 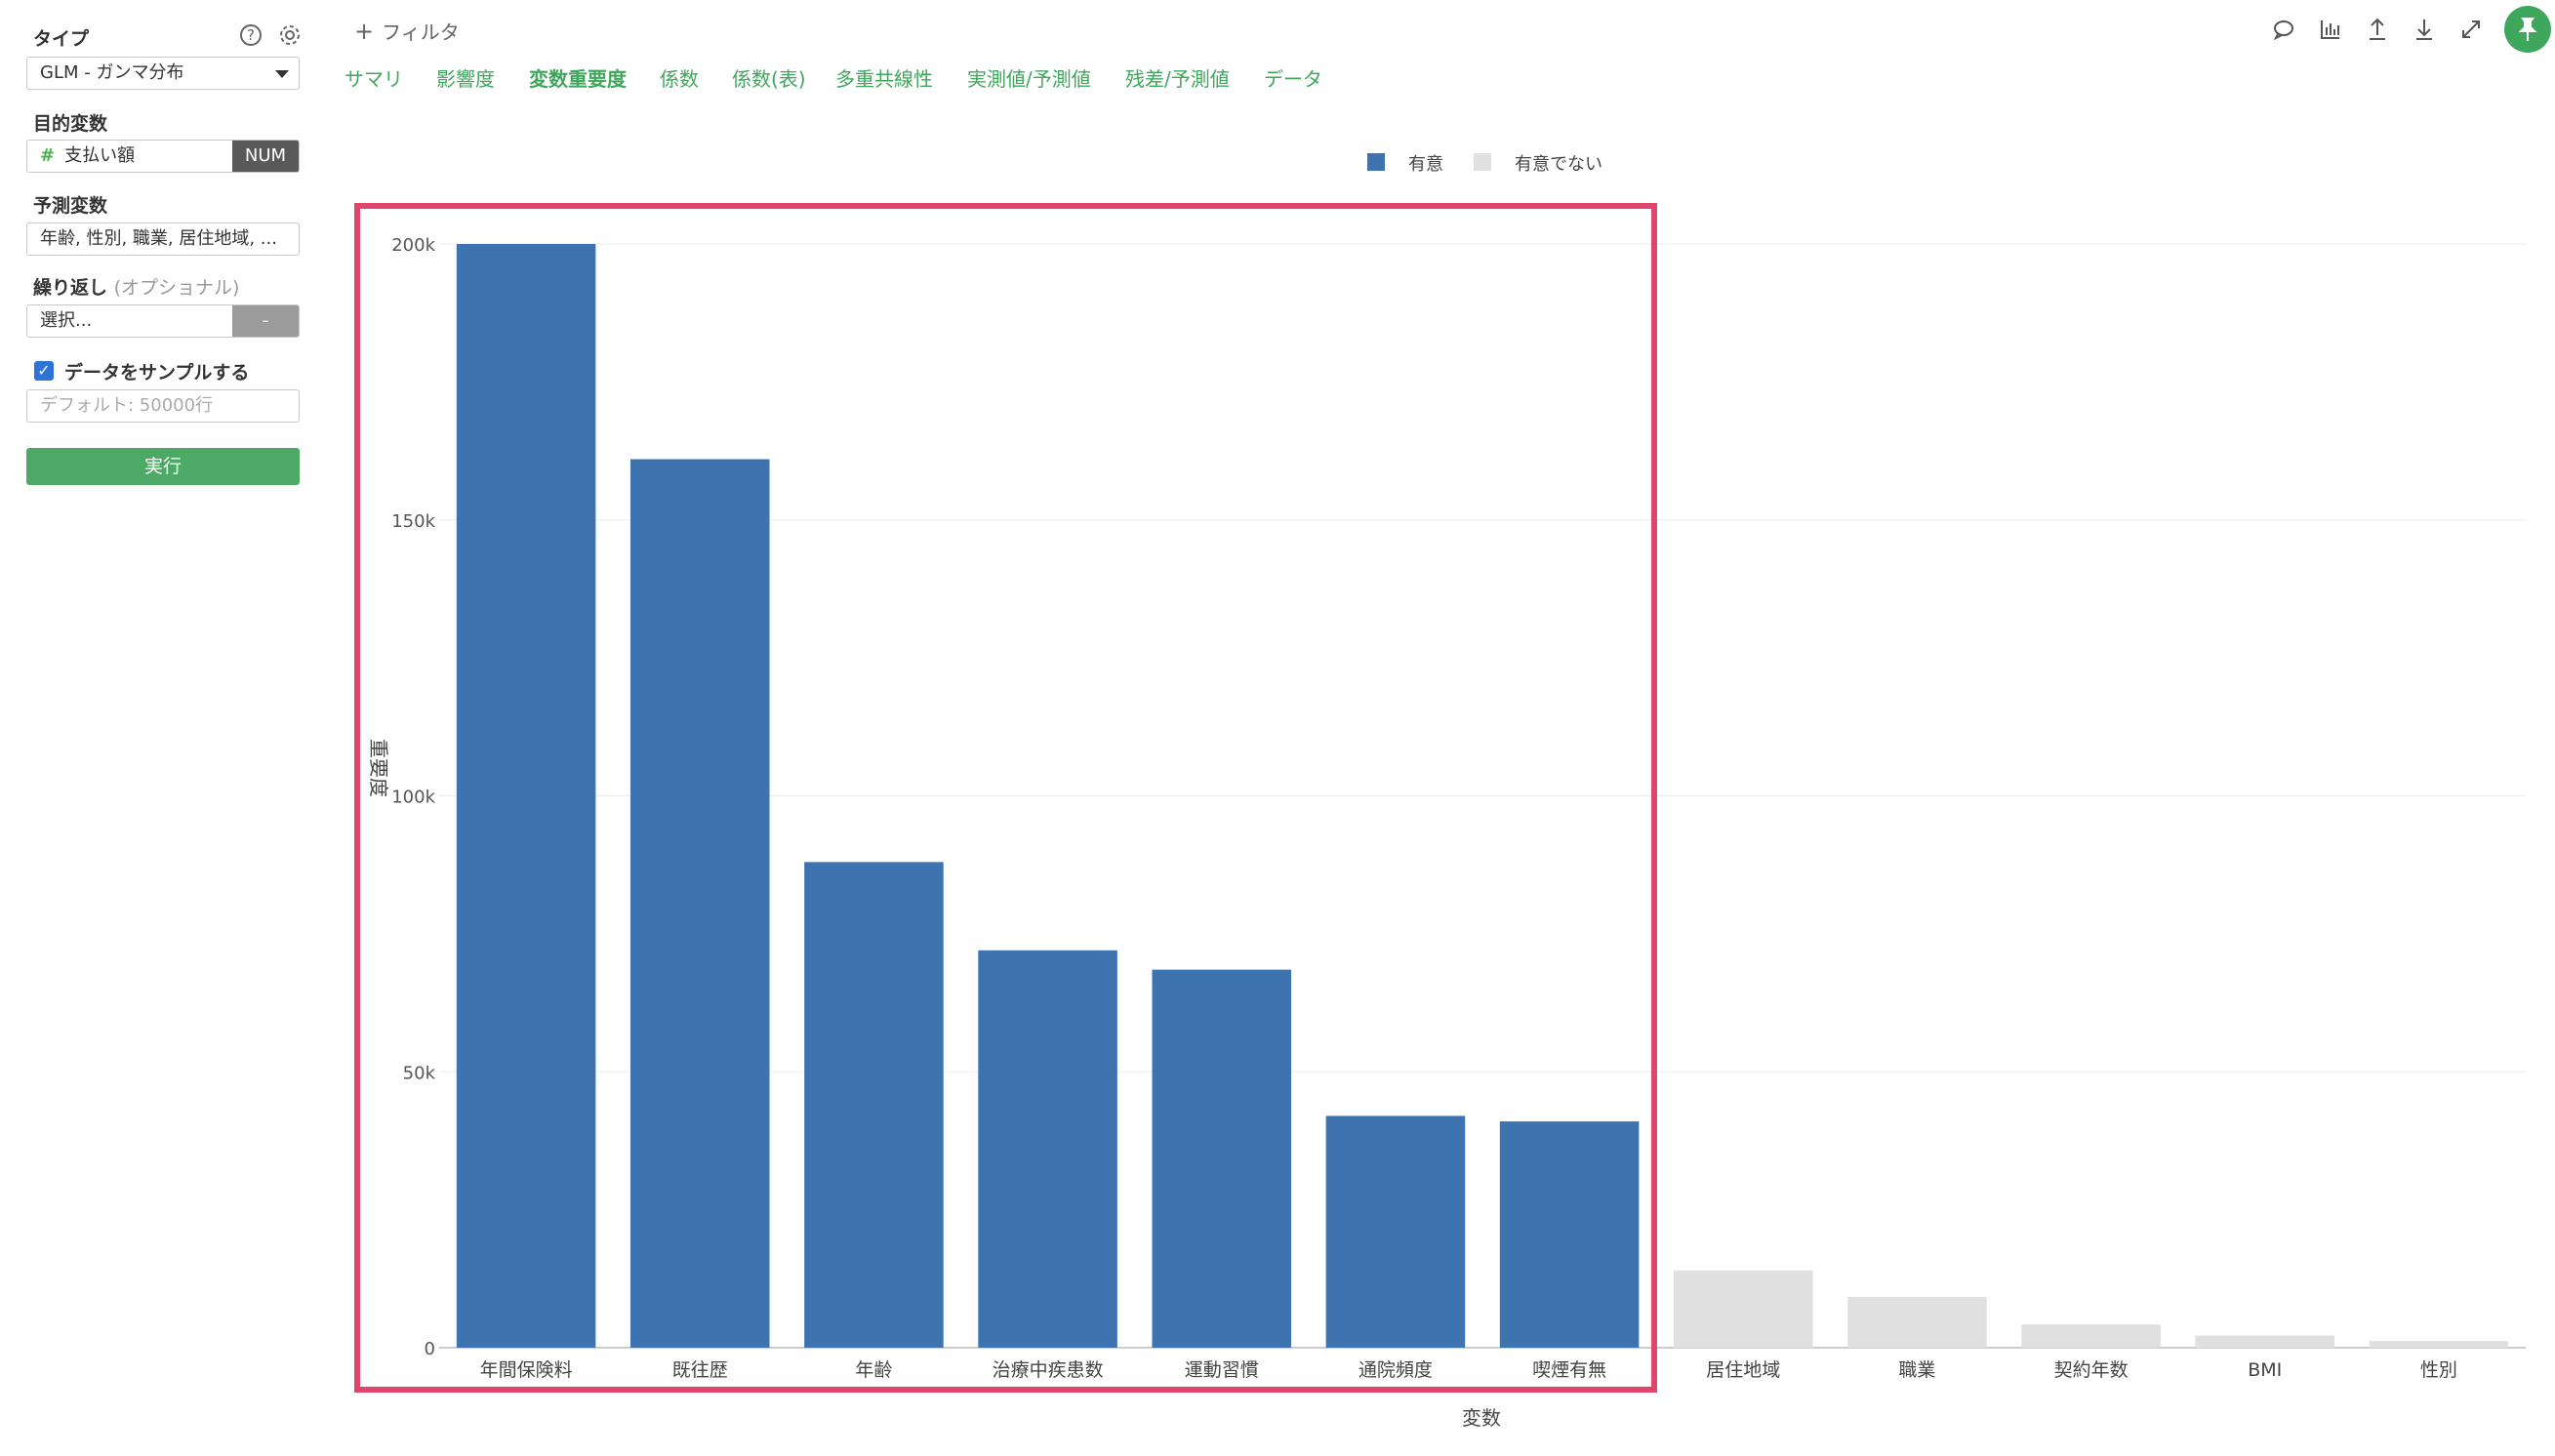 I want to click on y-tick-label: 150k, so click(x=413, y=521).